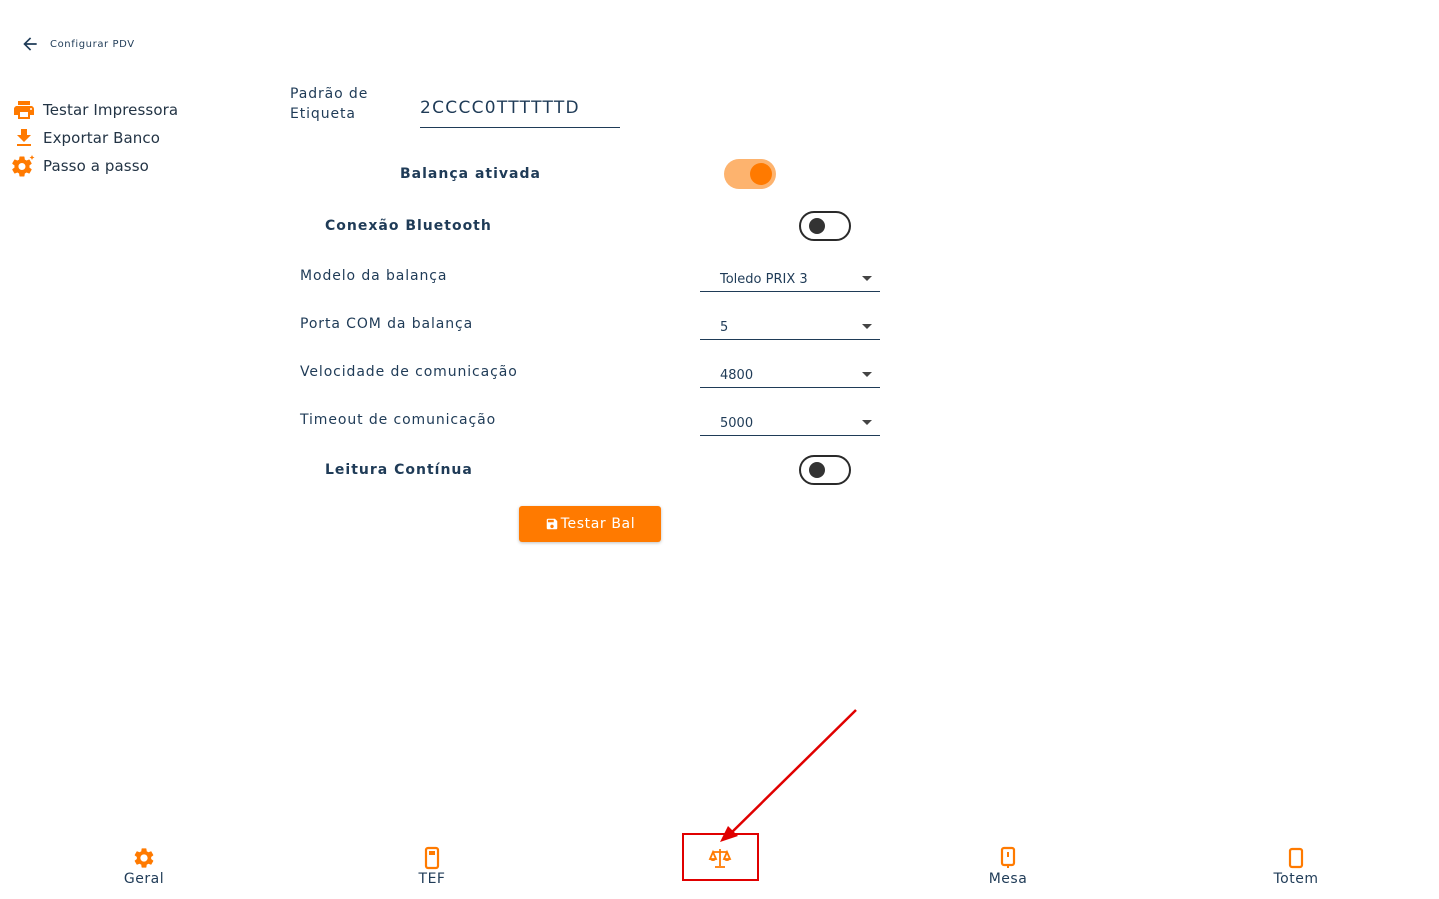 The height and width of the screenshot is (899, 1439). What do you see at coordinates (790, 422) in the screenshot?
I see `timeout-select: 5000` at bounding box center [790, 422].